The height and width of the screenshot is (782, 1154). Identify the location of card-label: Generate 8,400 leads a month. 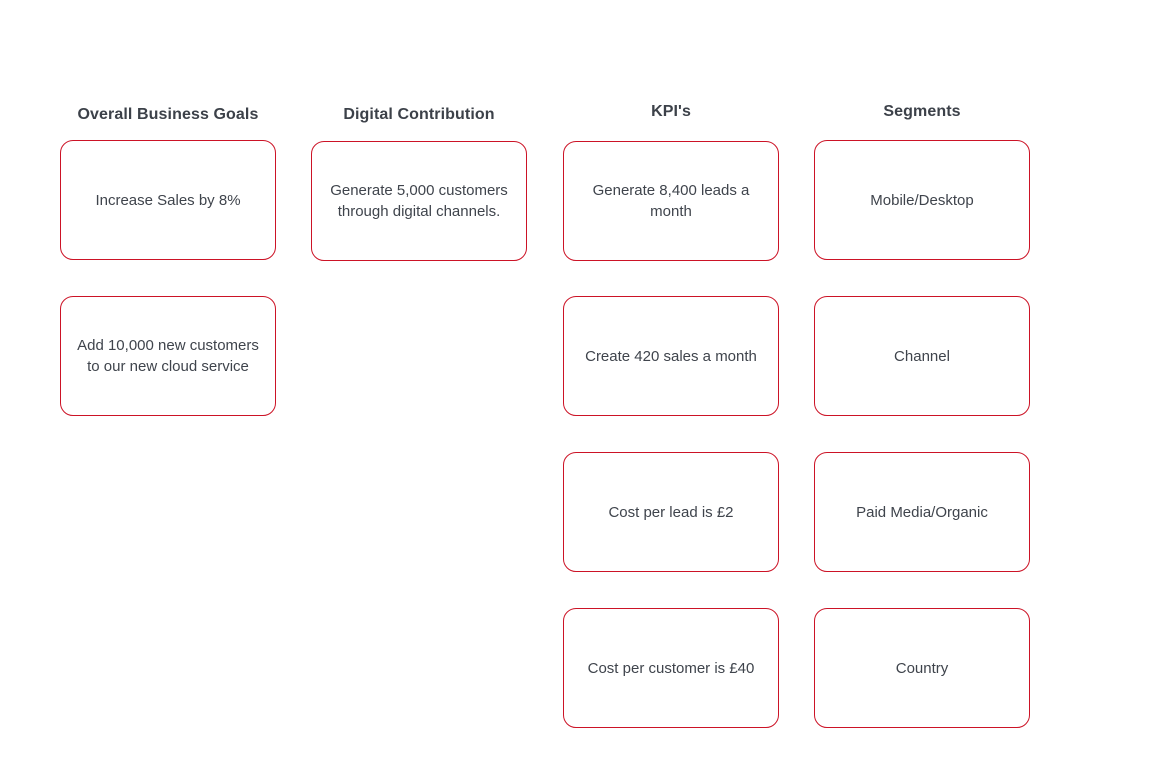
(671, 201).